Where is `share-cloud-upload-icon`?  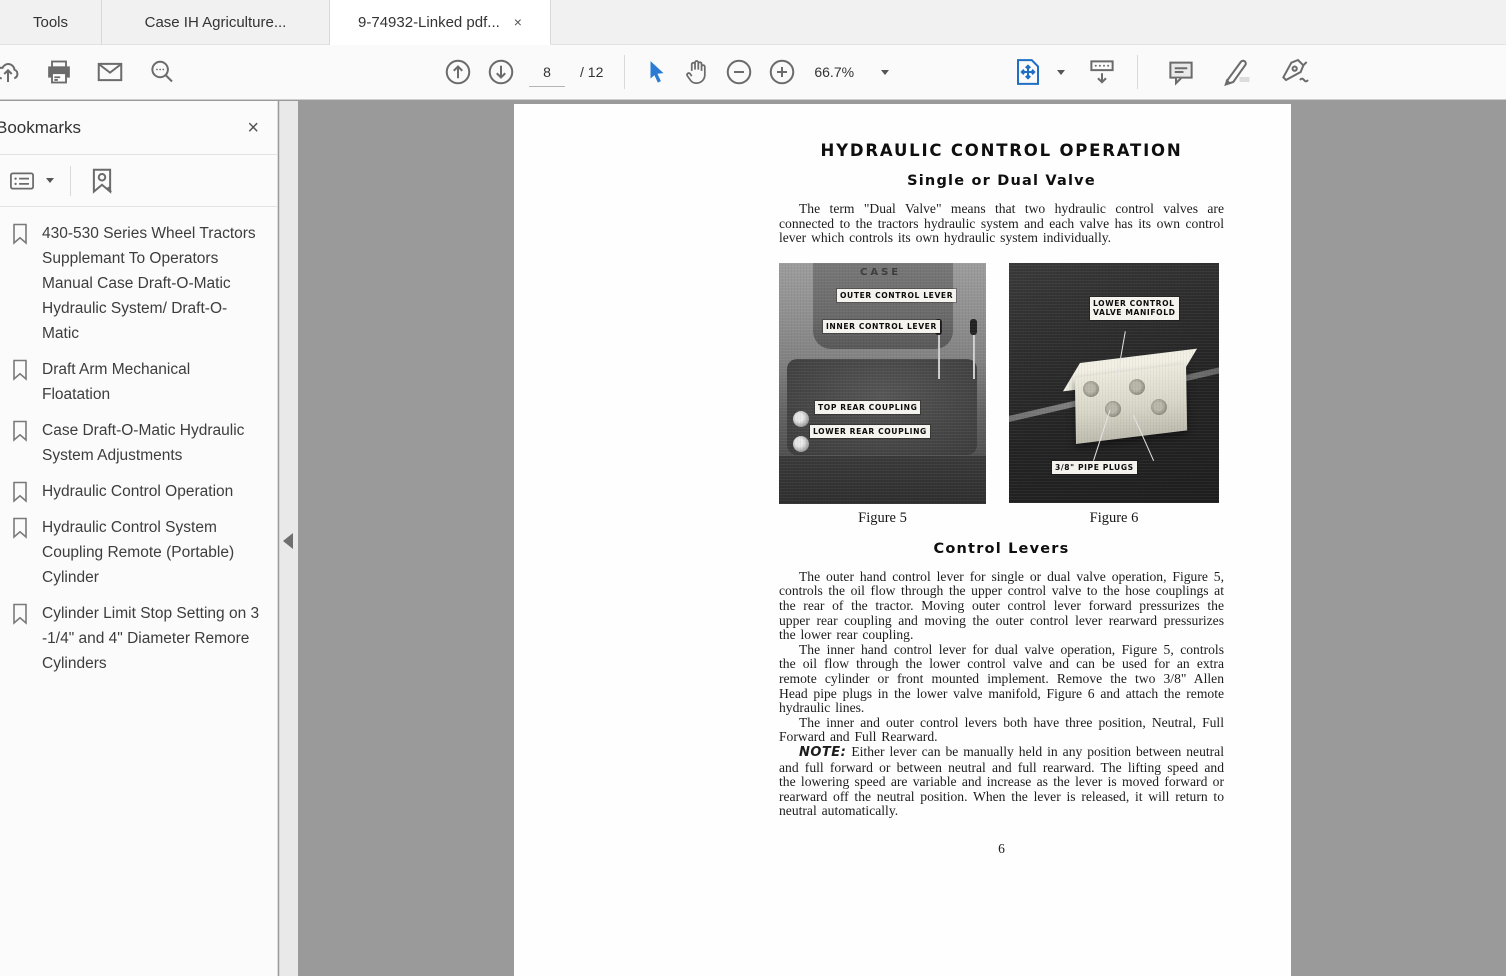
share-cloud-upload-icon is located at coordinates (11, 72).